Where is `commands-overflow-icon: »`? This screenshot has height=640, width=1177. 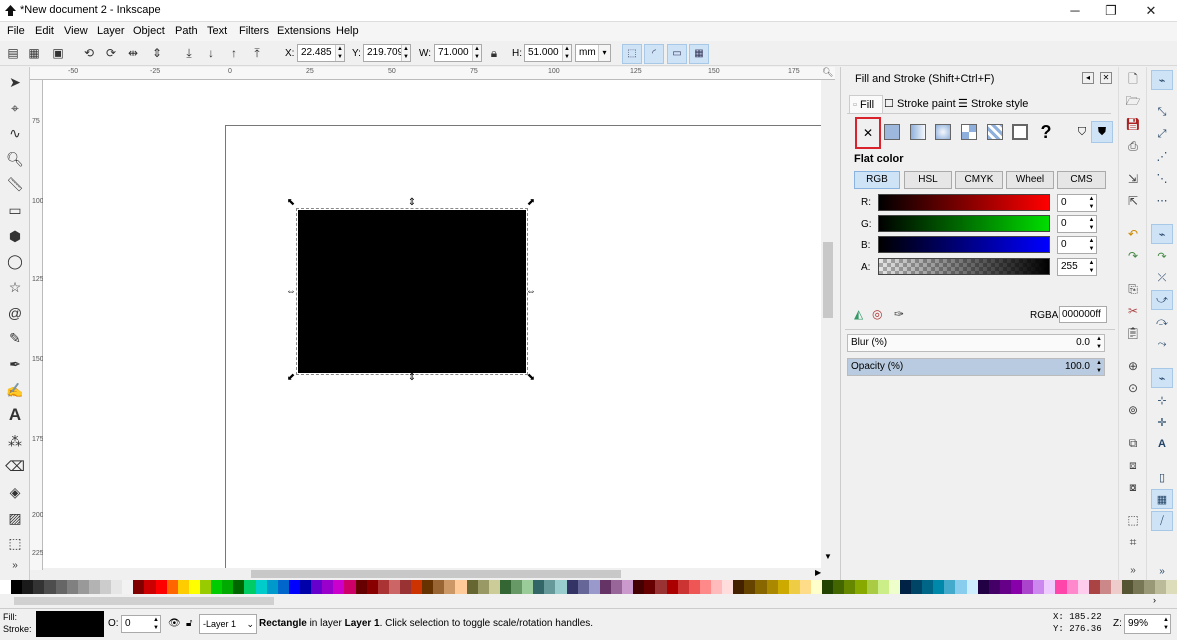
commands-overflow-icon: » is located at coordinates (1133, 570).